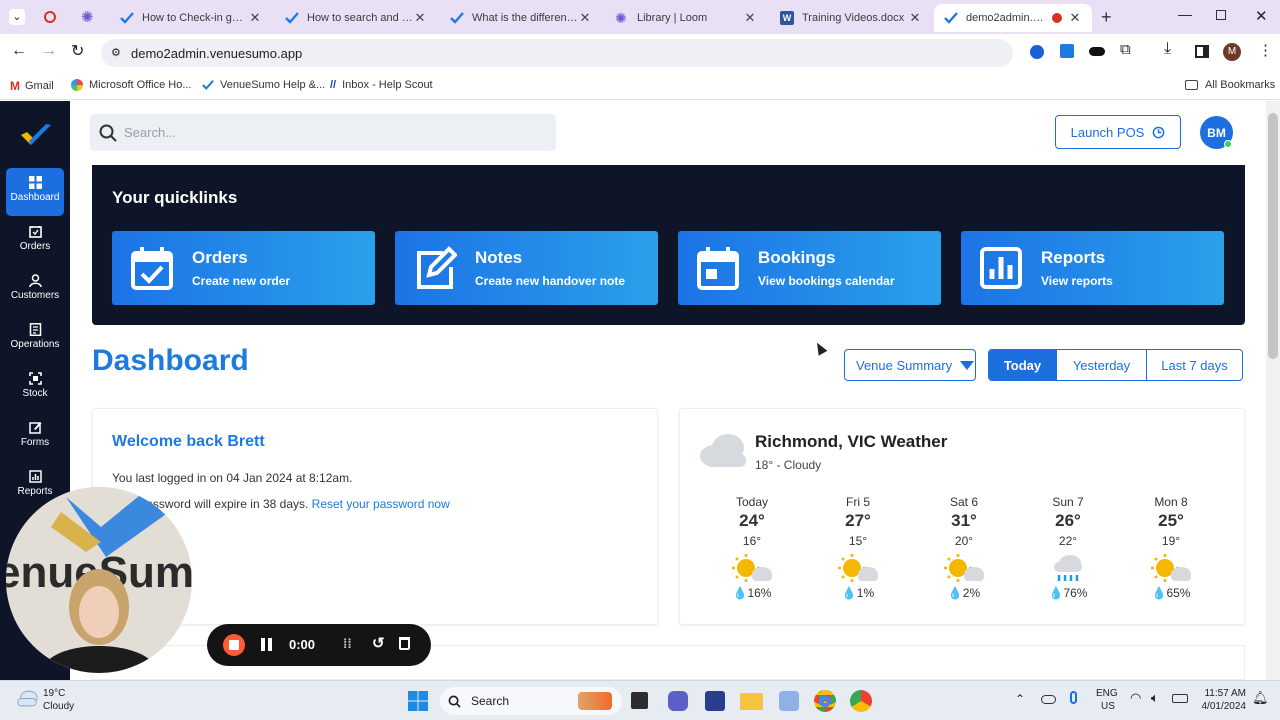  I want to click on extension-1password-icon, so click(1037, 52).